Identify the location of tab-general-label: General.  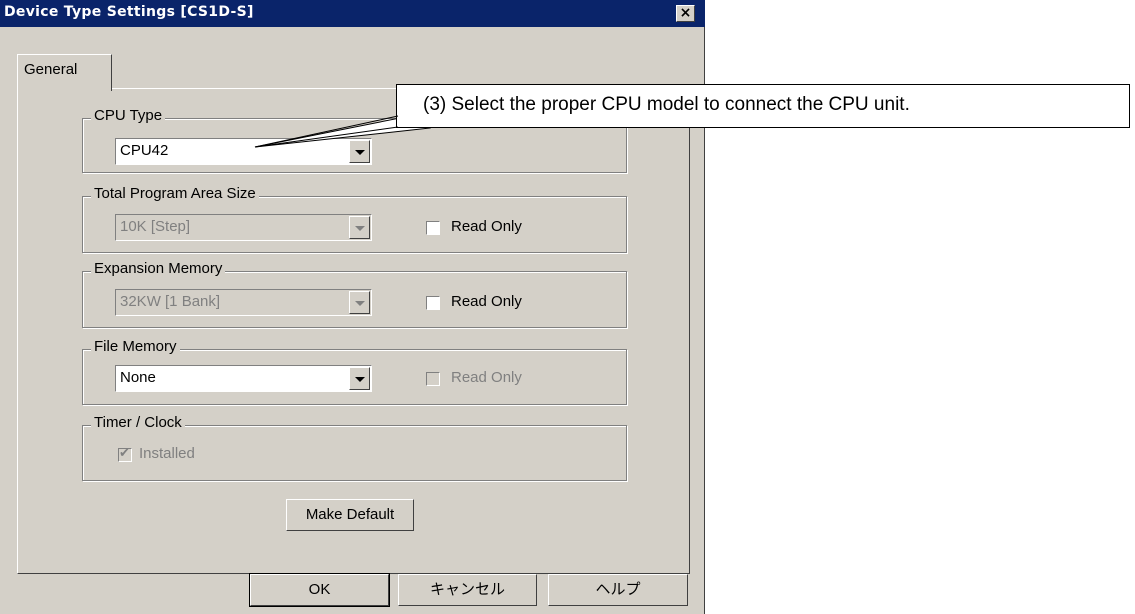
(51, 69).